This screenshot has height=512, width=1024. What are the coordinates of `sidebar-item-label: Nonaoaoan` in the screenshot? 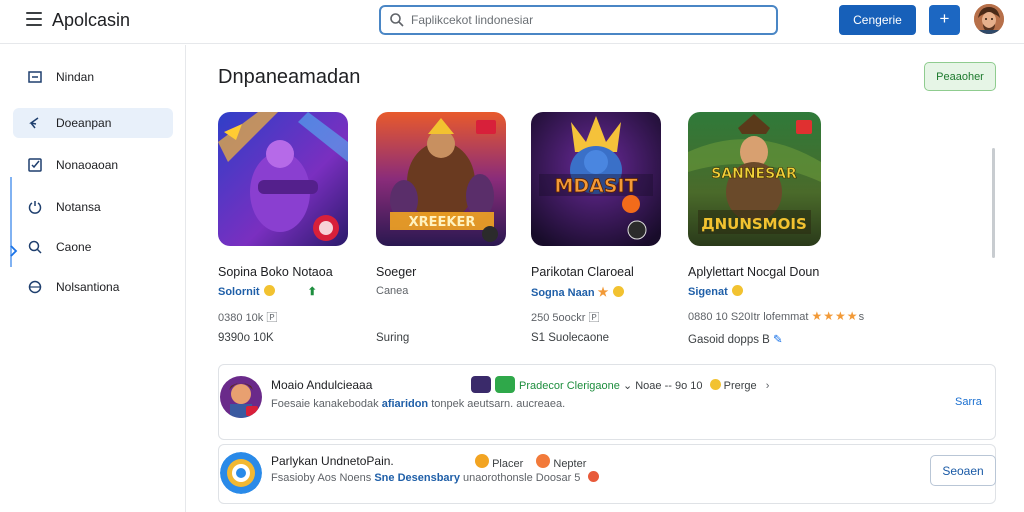 It's located at (87, 165).